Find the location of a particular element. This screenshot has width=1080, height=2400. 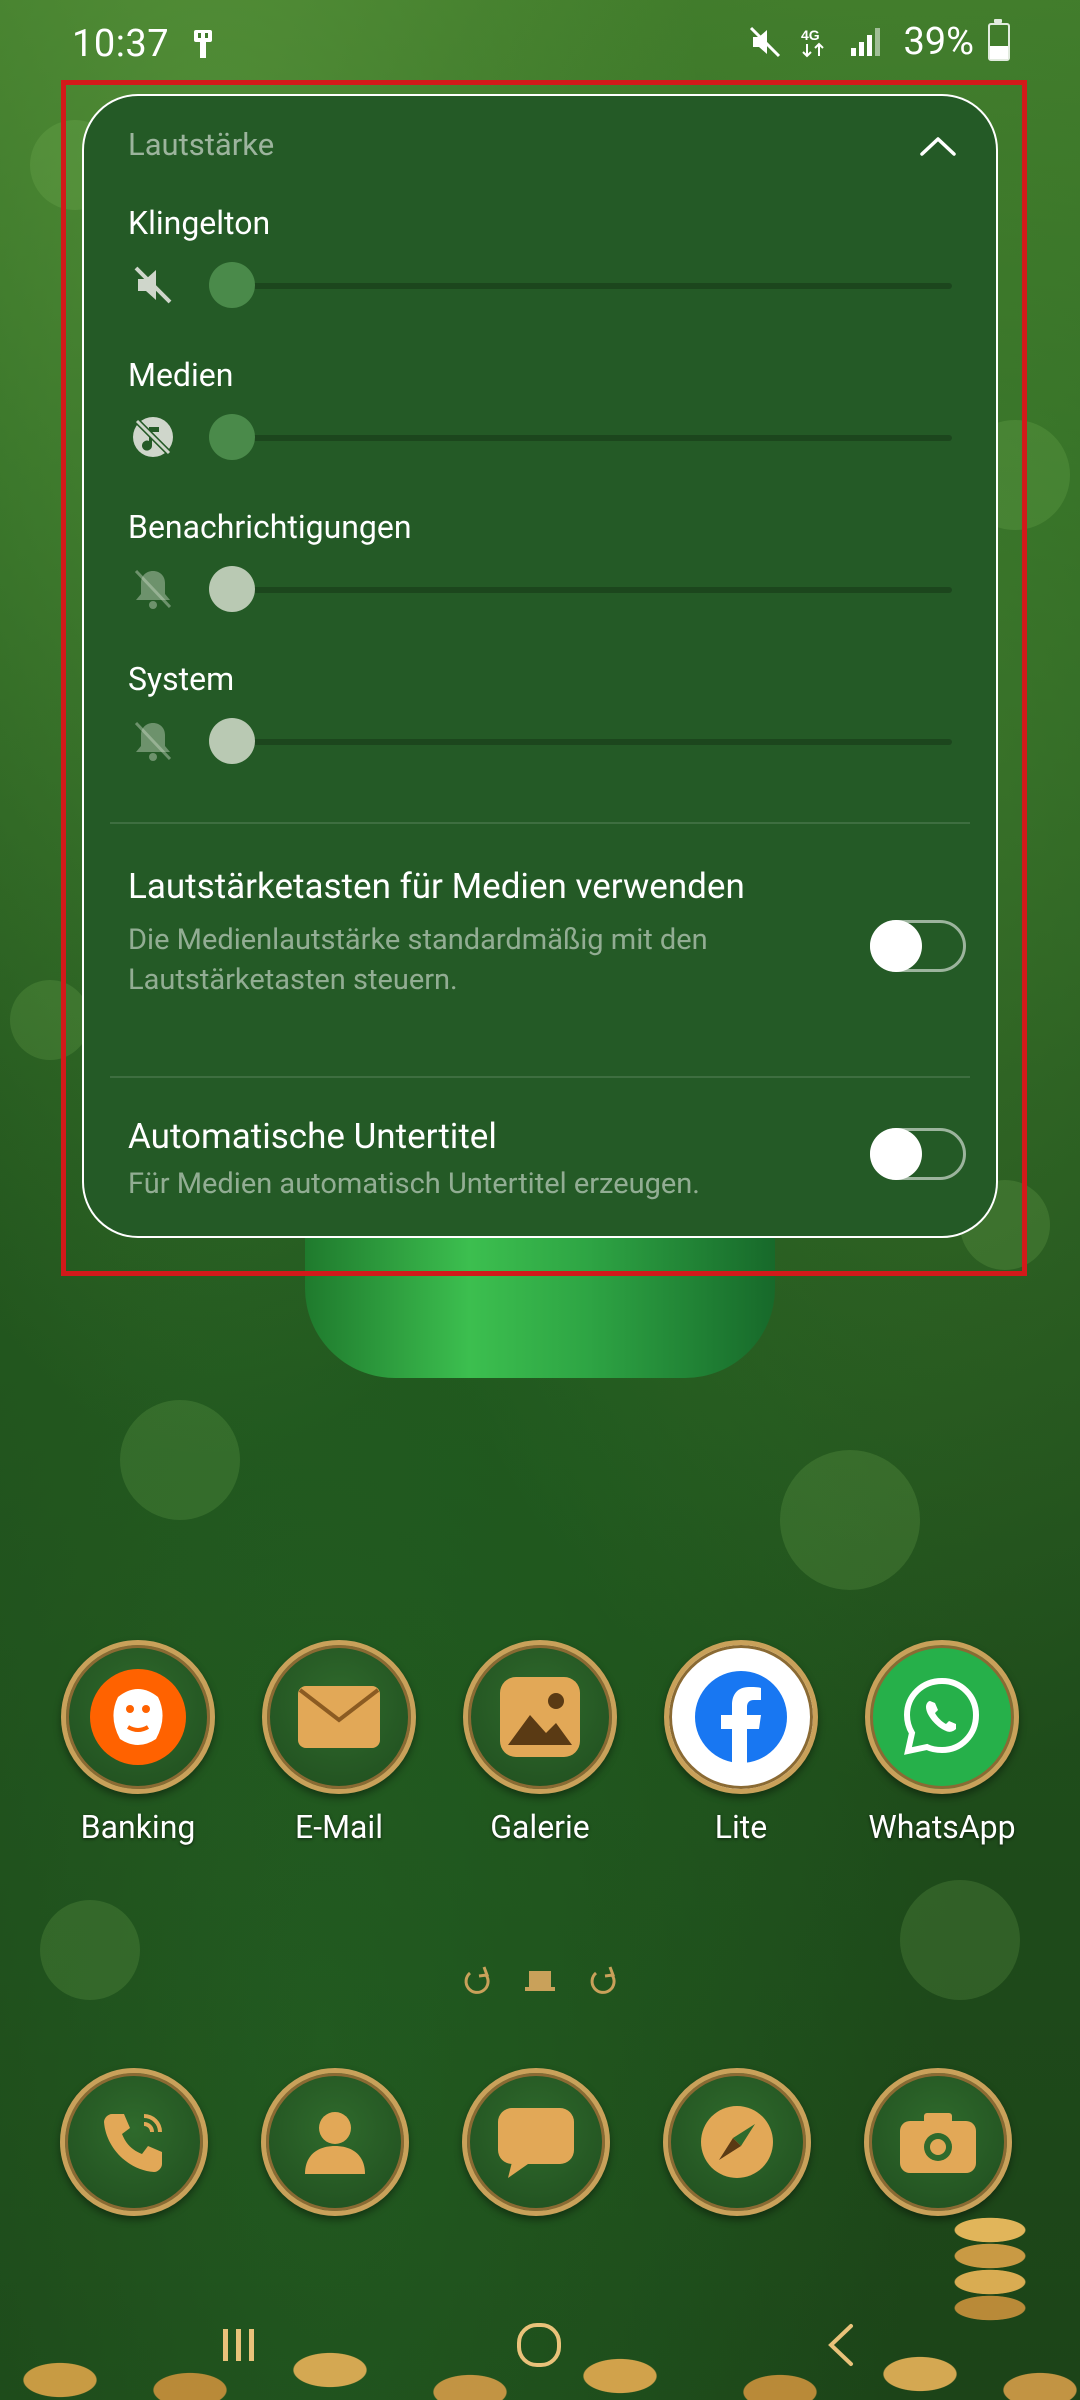

page-indicator is located at coordinates (540, 1980).